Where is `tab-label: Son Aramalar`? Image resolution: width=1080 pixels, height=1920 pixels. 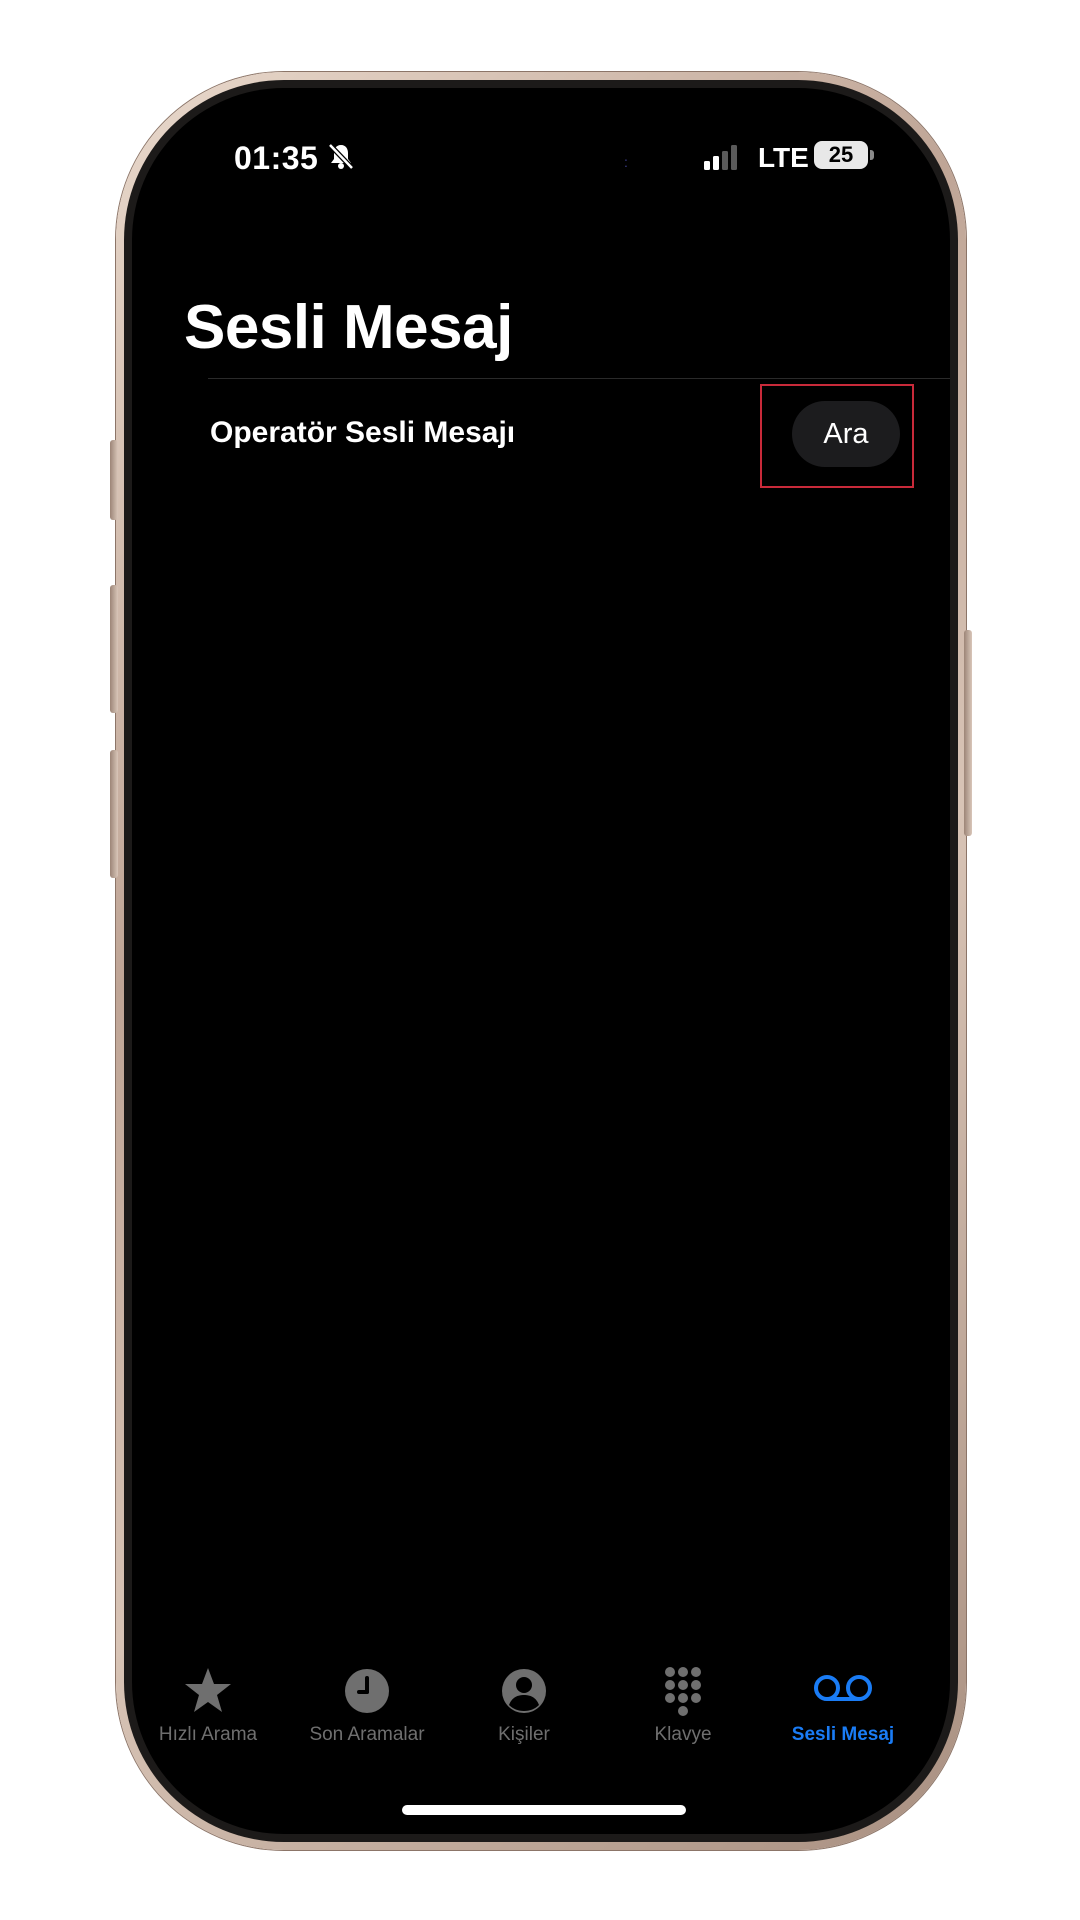
tab-label: Son Aramalar is located at coordinates (367, 1734).